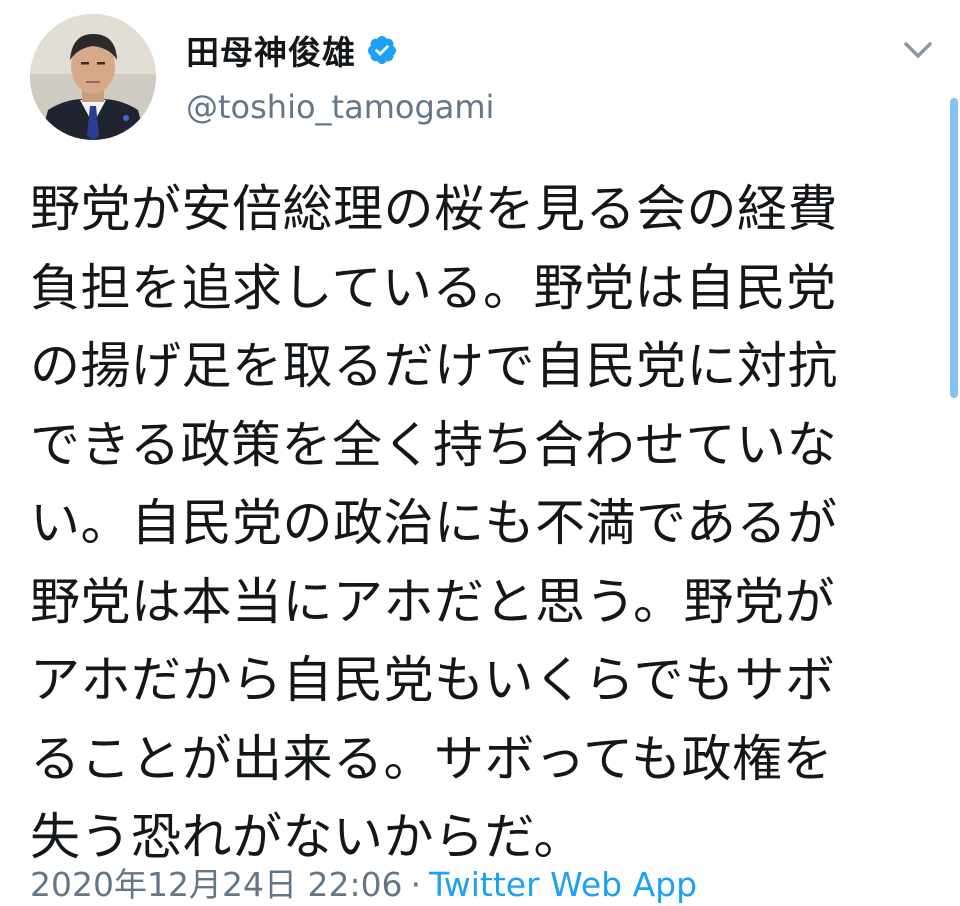 This screenshot has width=960, height=906. I want to click on tweet-timestamp: 2020年12月24日 22:06, so click(216, 884).